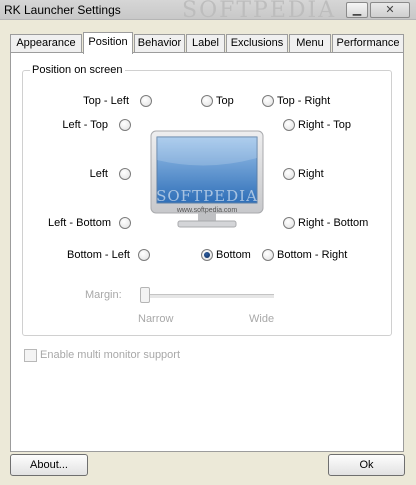 Image resolution: width=416 pixels, height=485 pixels. I want to click on tab-label: Appearance, so click(46, 43).